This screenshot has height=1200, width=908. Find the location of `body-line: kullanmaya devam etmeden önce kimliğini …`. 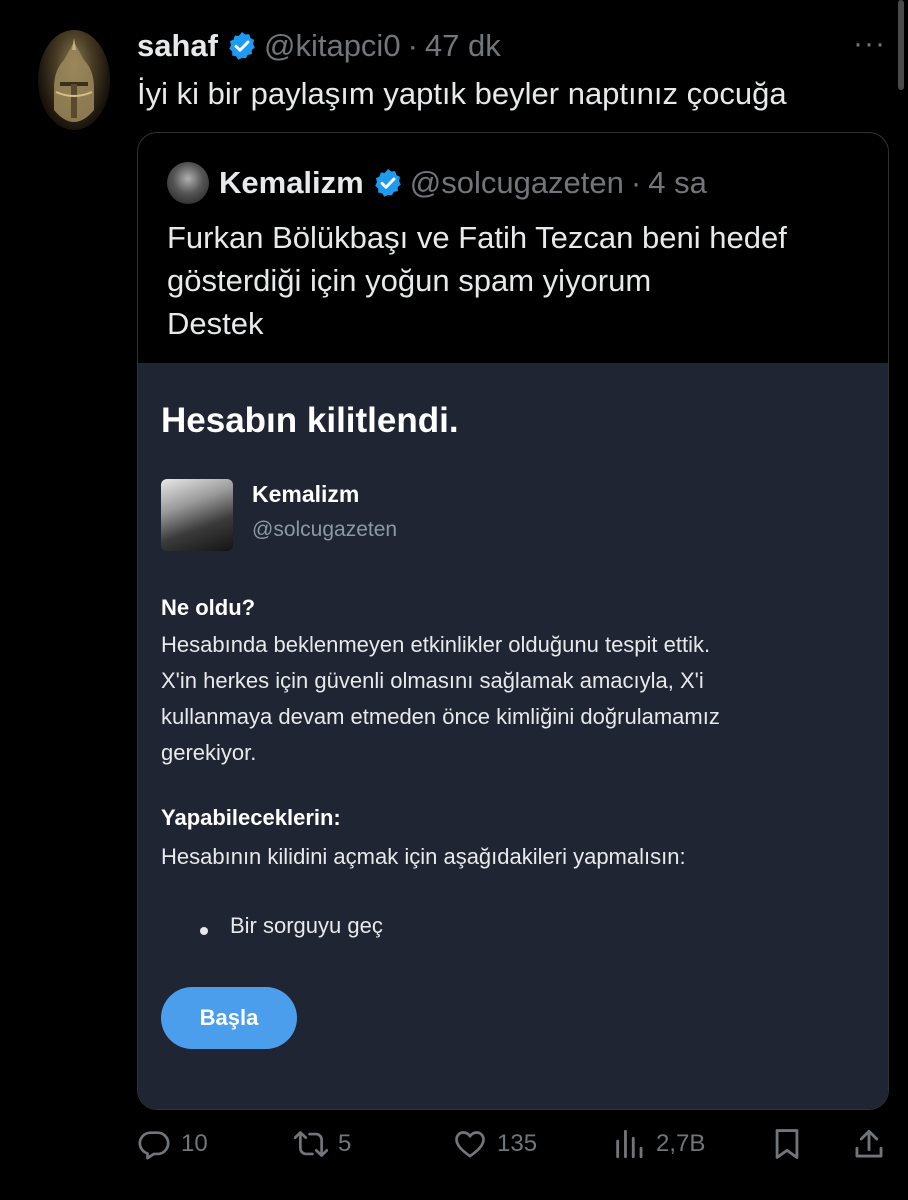

body-line: kullanmaya devam etmeden önce kimliğini … is located at coordinates (440, 716).